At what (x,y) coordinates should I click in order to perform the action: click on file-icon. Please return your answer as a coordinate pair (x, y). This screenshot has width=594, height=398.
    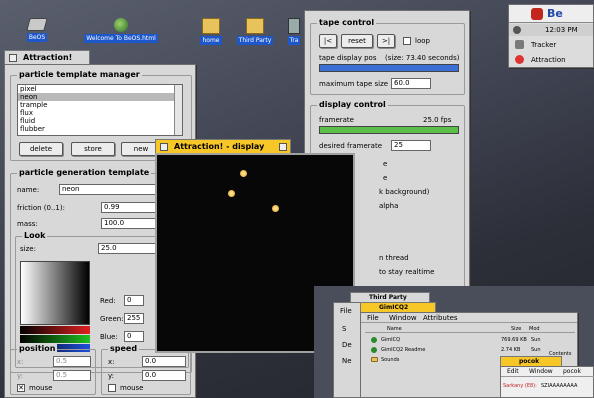
    Looking at the image, I should click on (374, 340).